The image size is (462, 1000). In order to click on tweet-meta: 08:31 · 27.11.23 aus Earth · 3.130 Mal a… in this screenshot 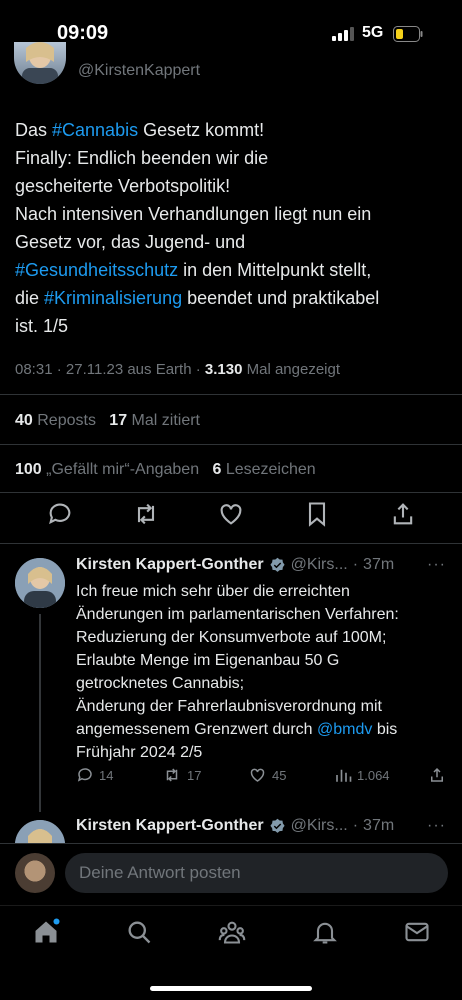, I will do `click(178, 369)`.